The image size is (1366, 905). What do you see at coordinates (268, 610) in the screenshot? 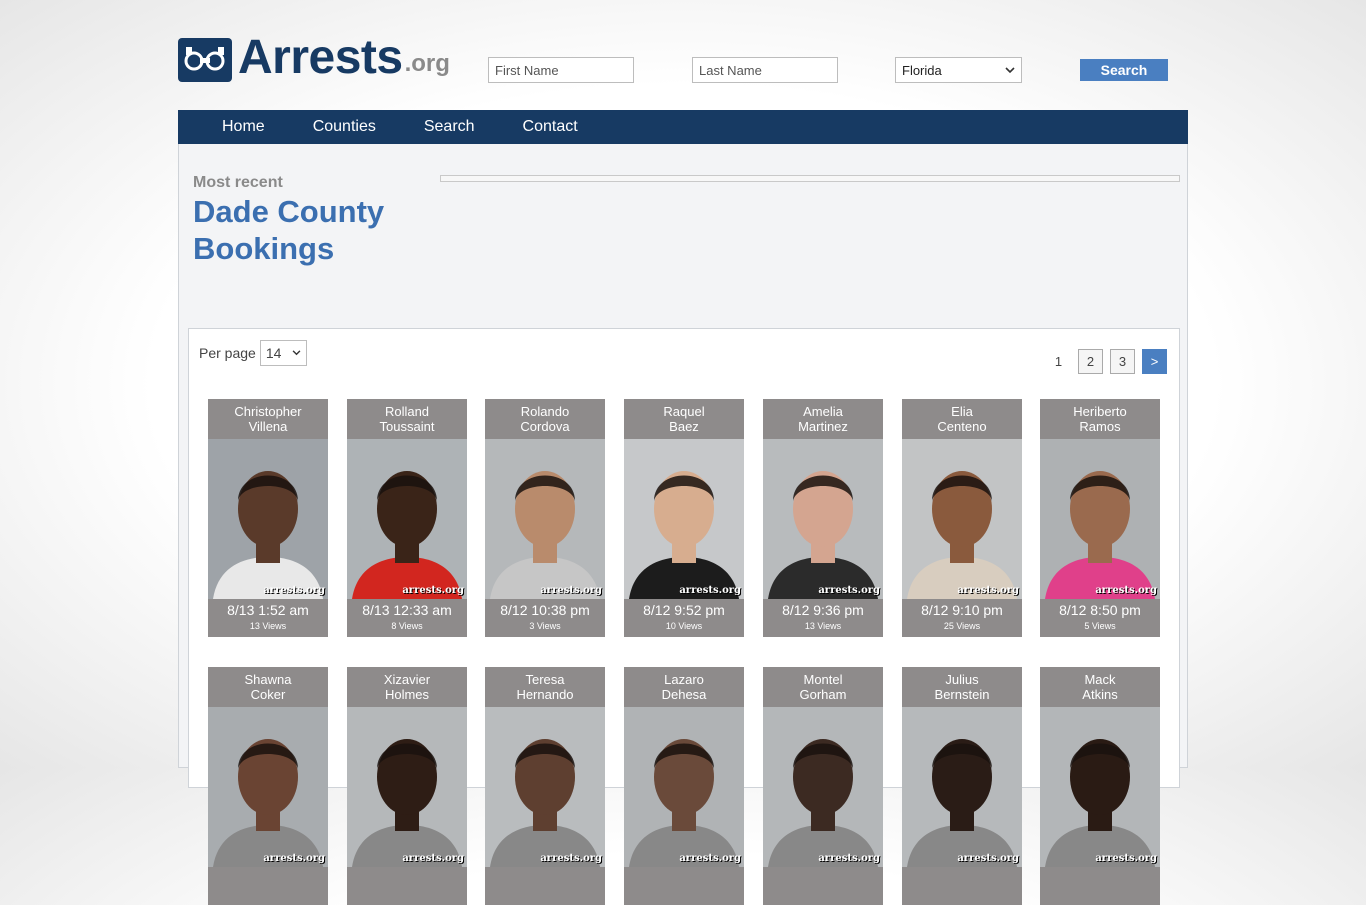
I see `booking-time: 8/13 1:52 am` at bounding box center [268, 610].